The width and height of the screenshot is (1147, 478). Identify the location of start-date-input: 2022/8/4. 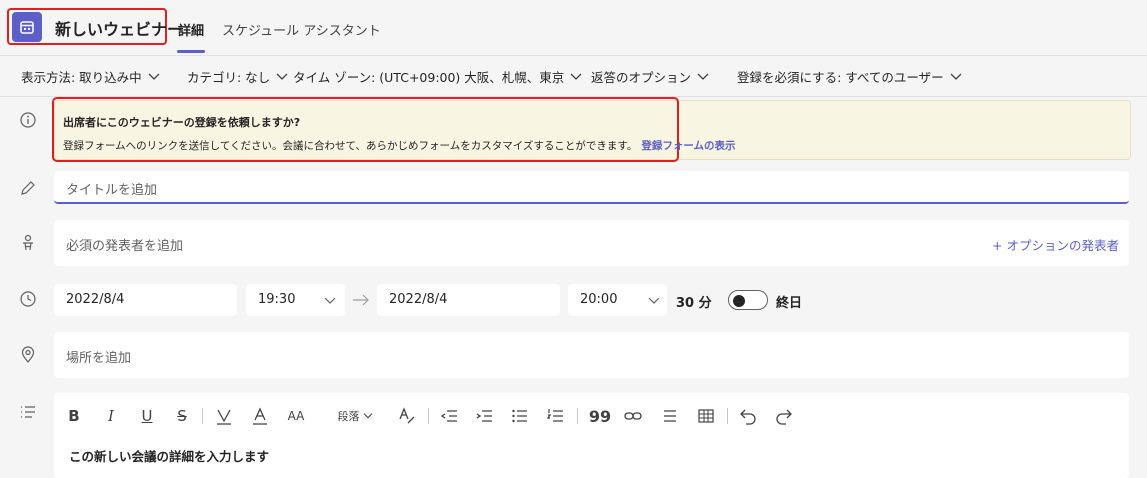
(145, 300).